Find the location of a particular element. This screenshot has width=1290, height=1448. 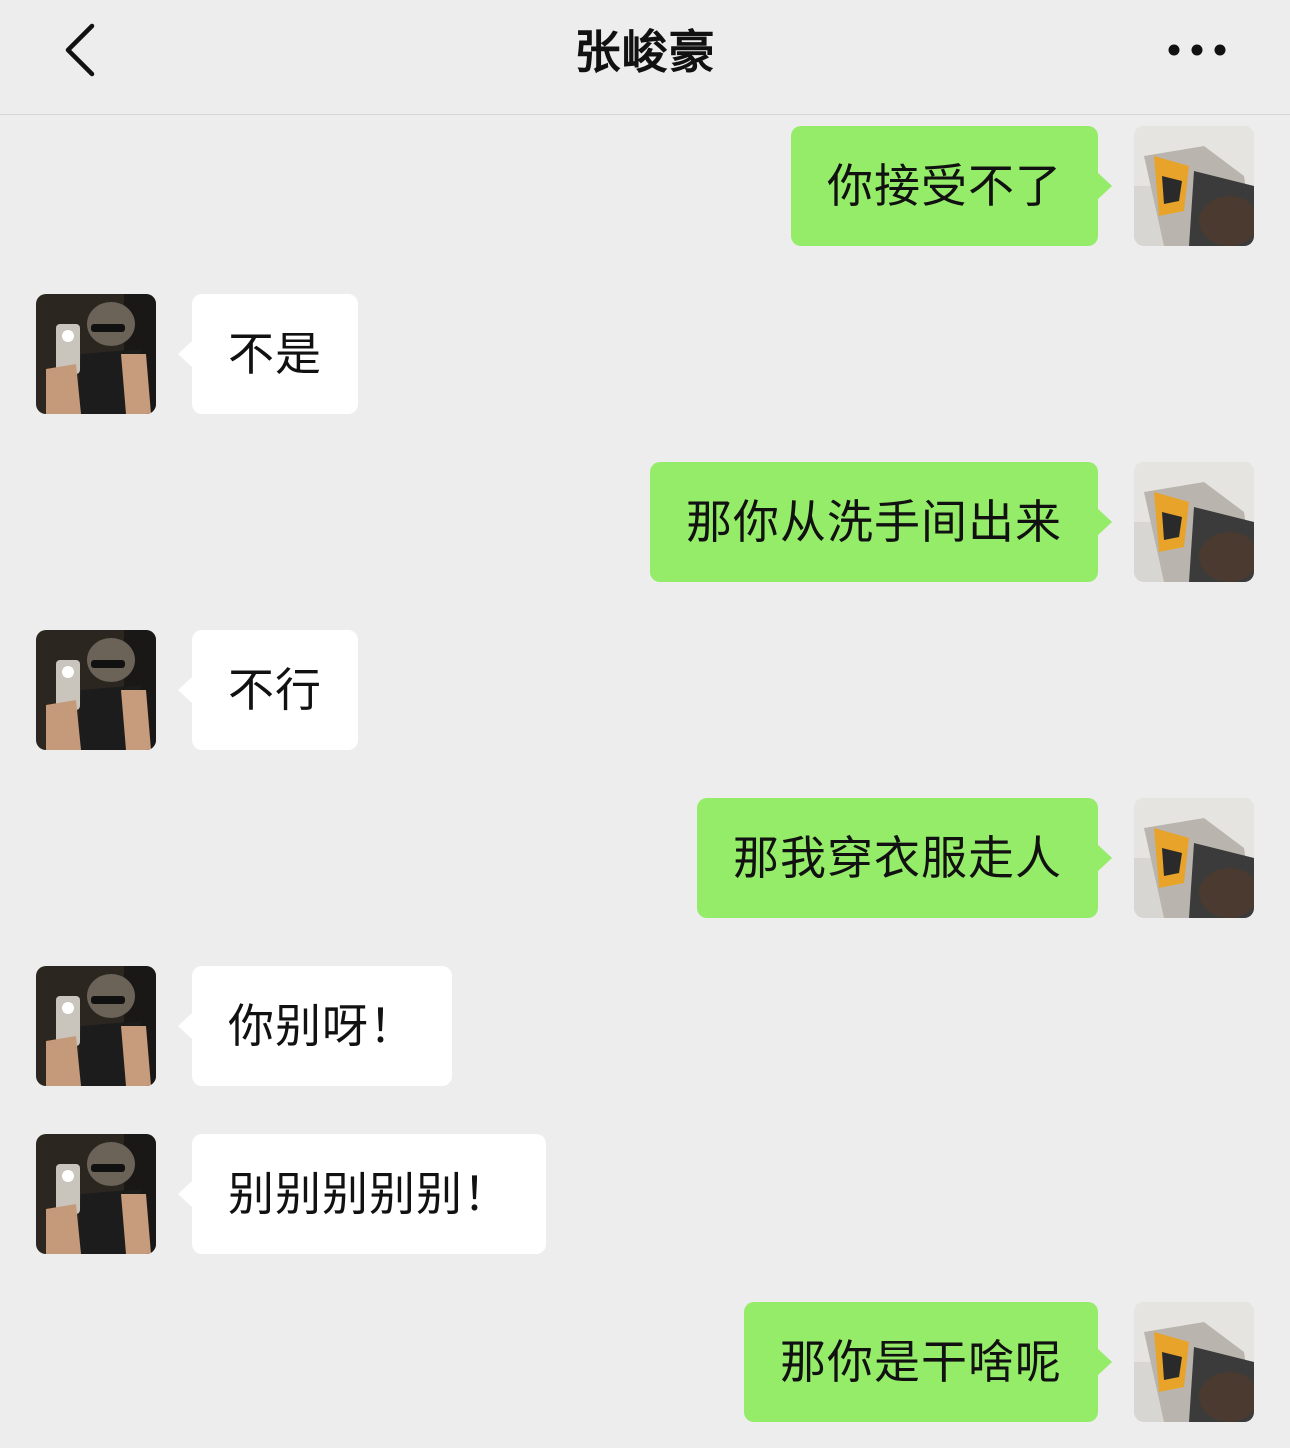

more-options-button is located at coordinates (1197, 50).